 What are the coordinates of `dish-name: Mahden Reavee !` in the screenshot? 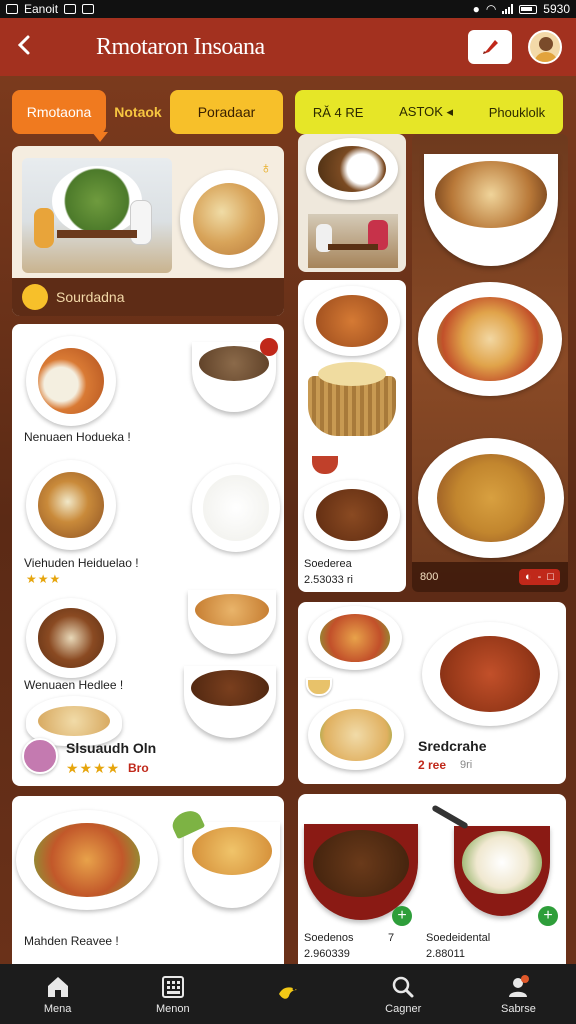 It's located at (71, 941).